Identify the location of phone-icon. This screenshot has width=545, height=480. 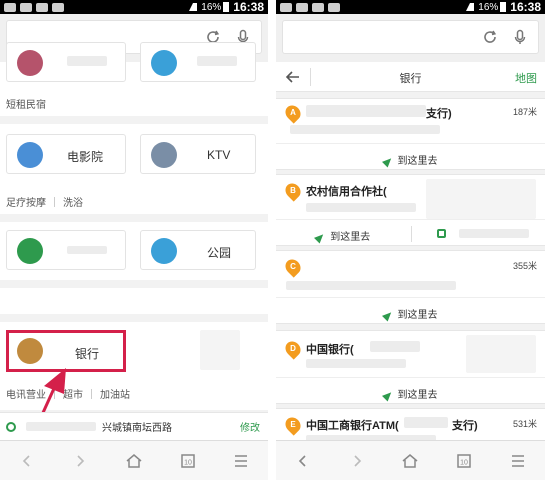
(442, 233).